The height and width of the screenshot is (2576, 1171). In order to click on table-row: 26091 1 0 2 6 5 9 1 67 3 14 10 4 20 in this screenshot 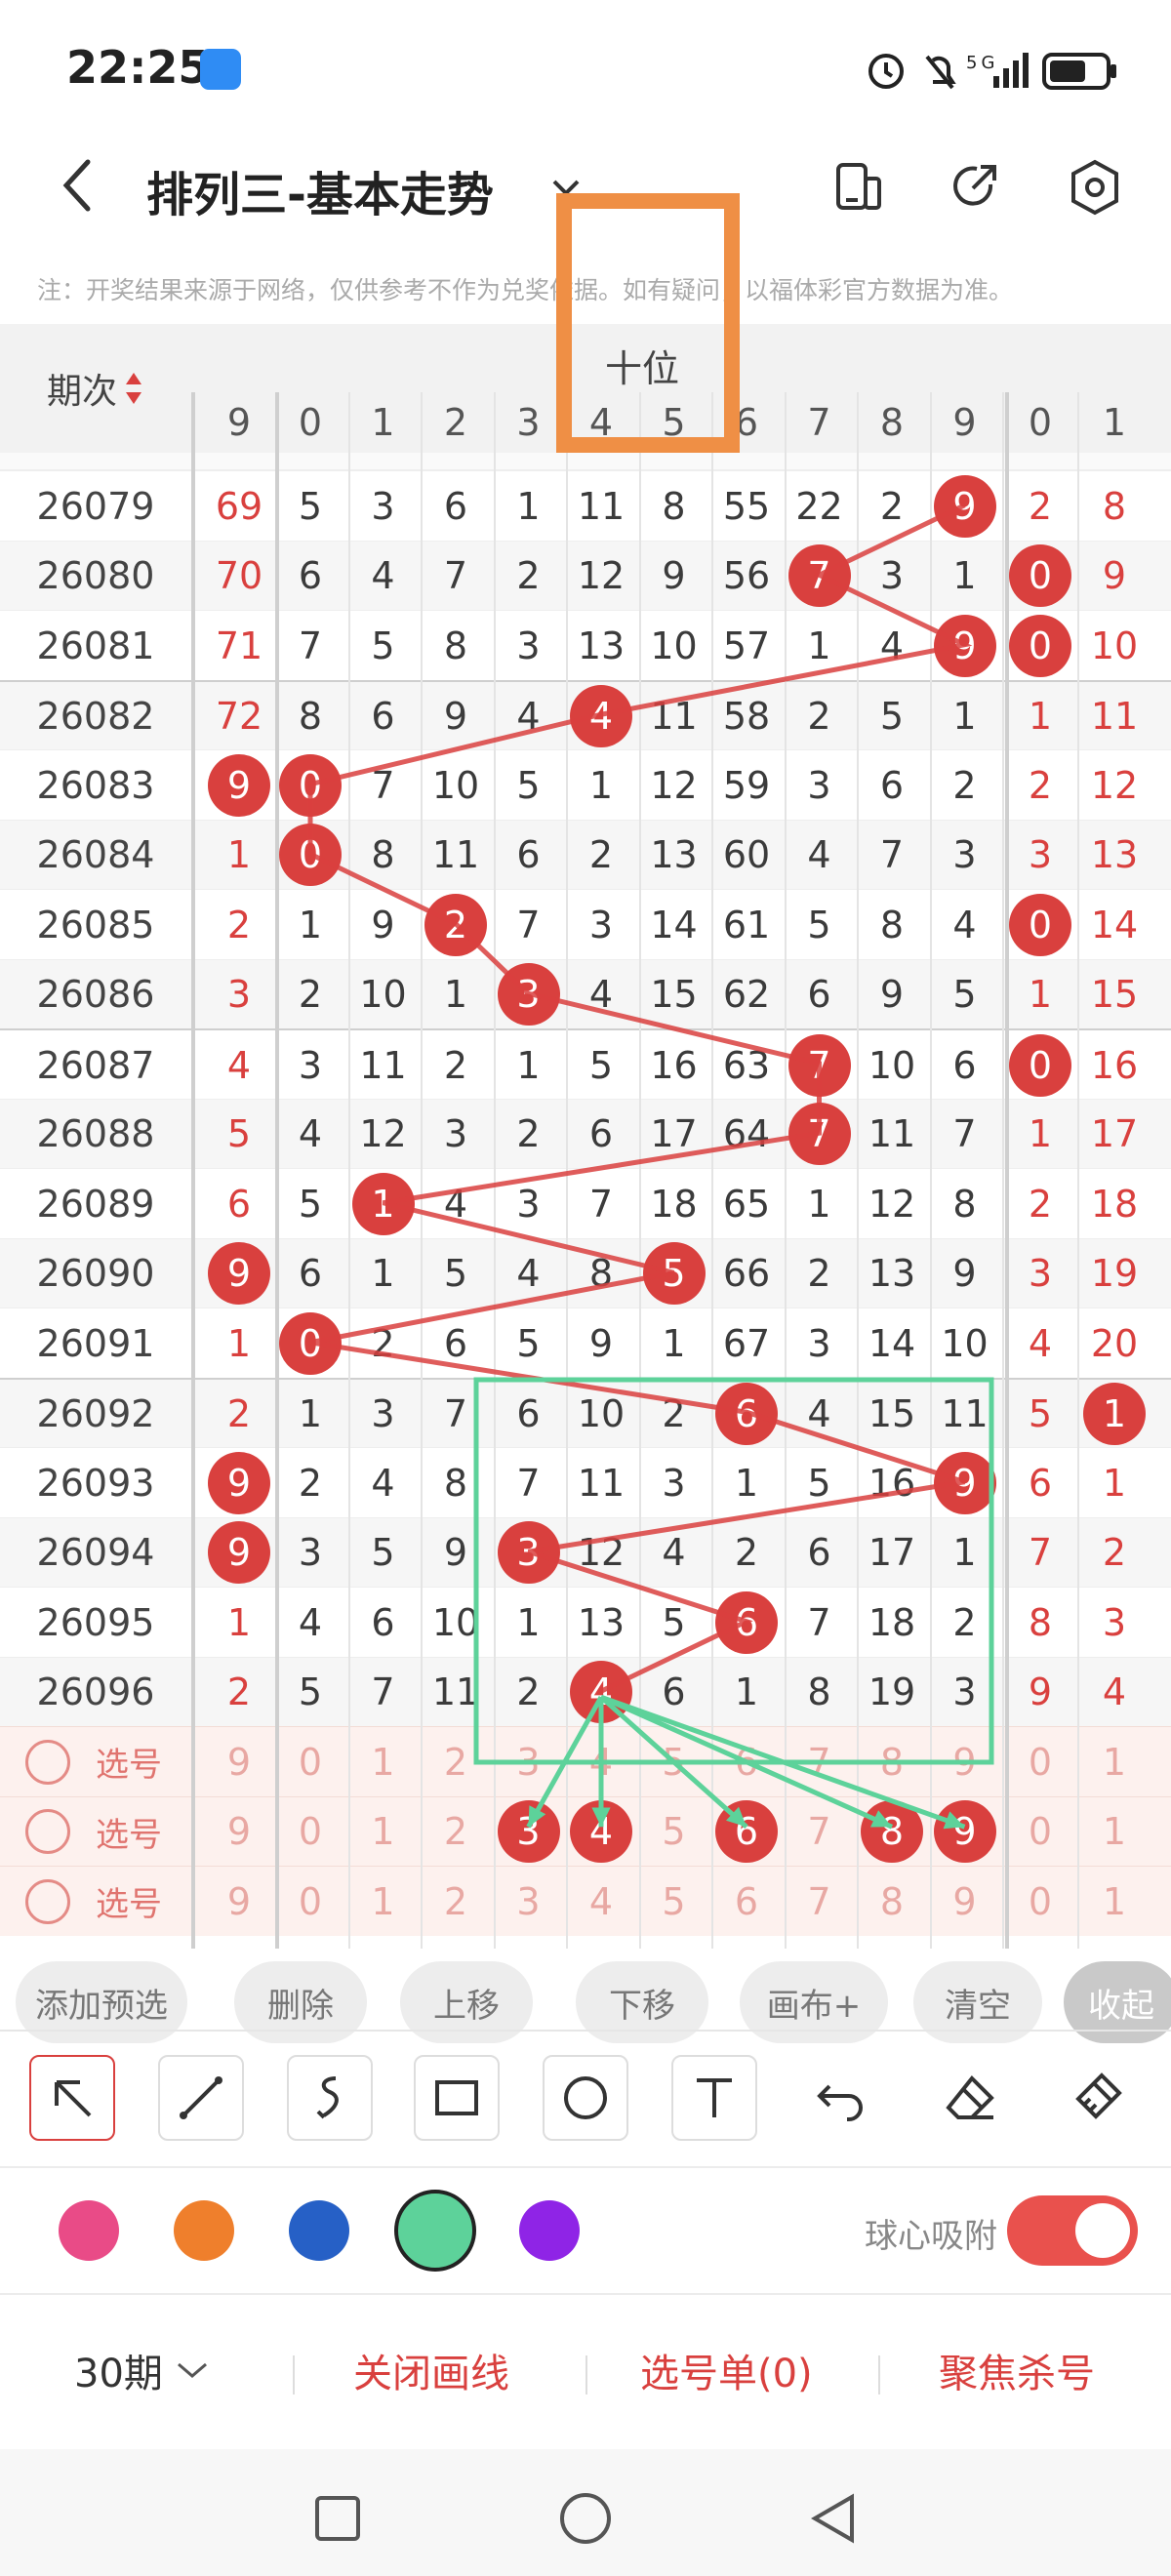, I will do `click(585, 1343)`.